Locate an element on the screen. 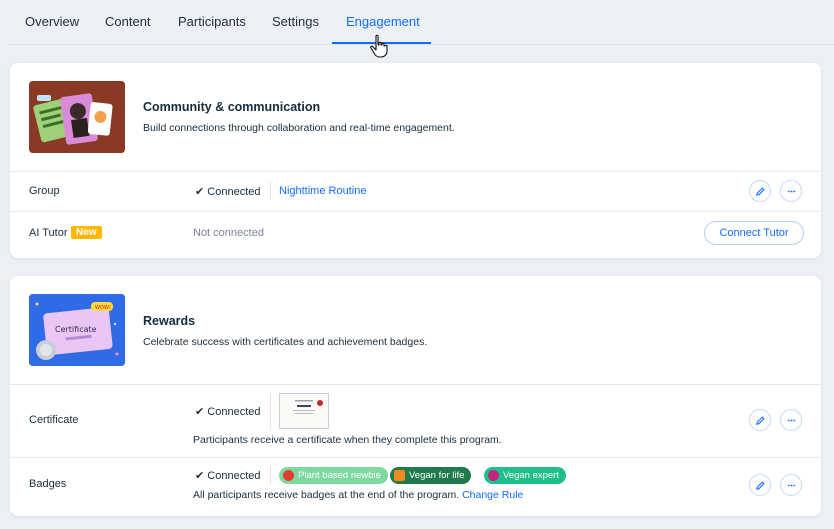  certificate-label: Certificate is located at coordinates (54, 420).